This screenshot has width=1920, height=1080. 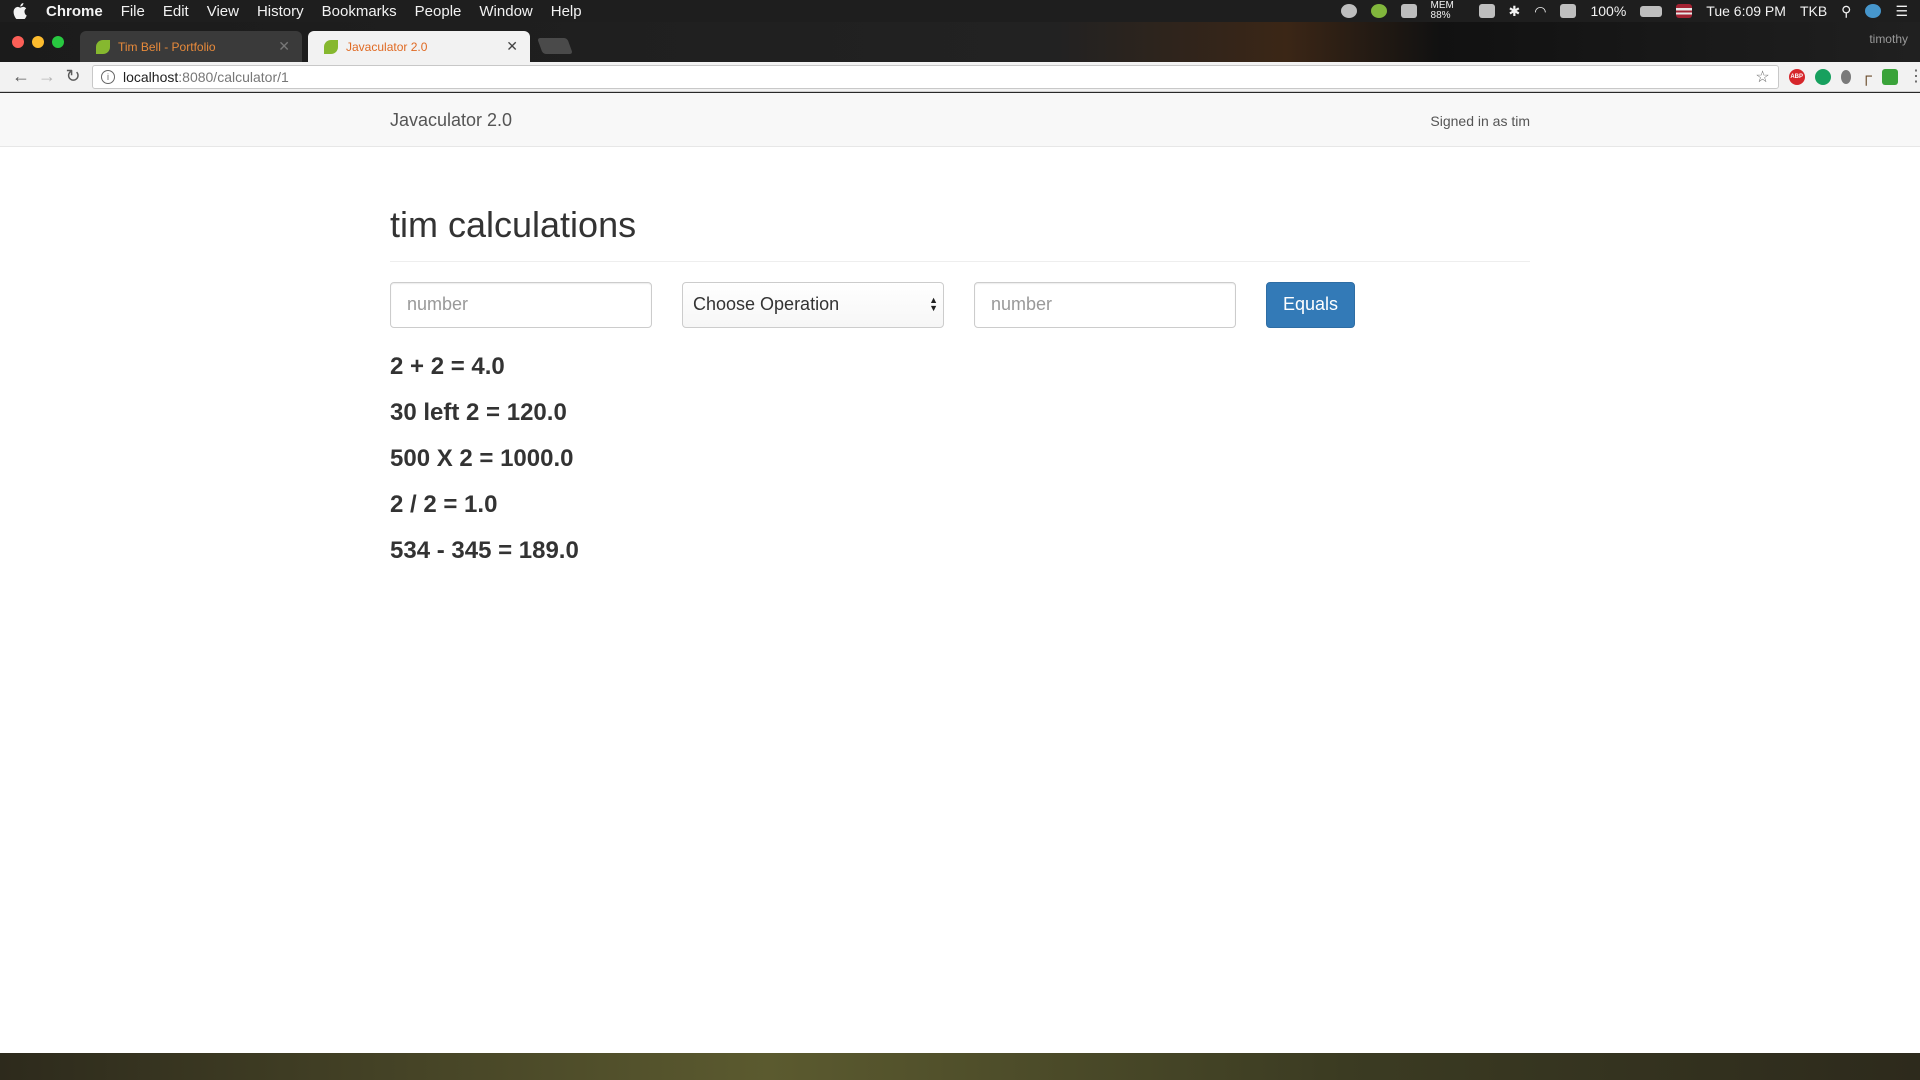 I want to click on operation-select: Choose Operation ▲ ▼, so click(x=813, y=304).